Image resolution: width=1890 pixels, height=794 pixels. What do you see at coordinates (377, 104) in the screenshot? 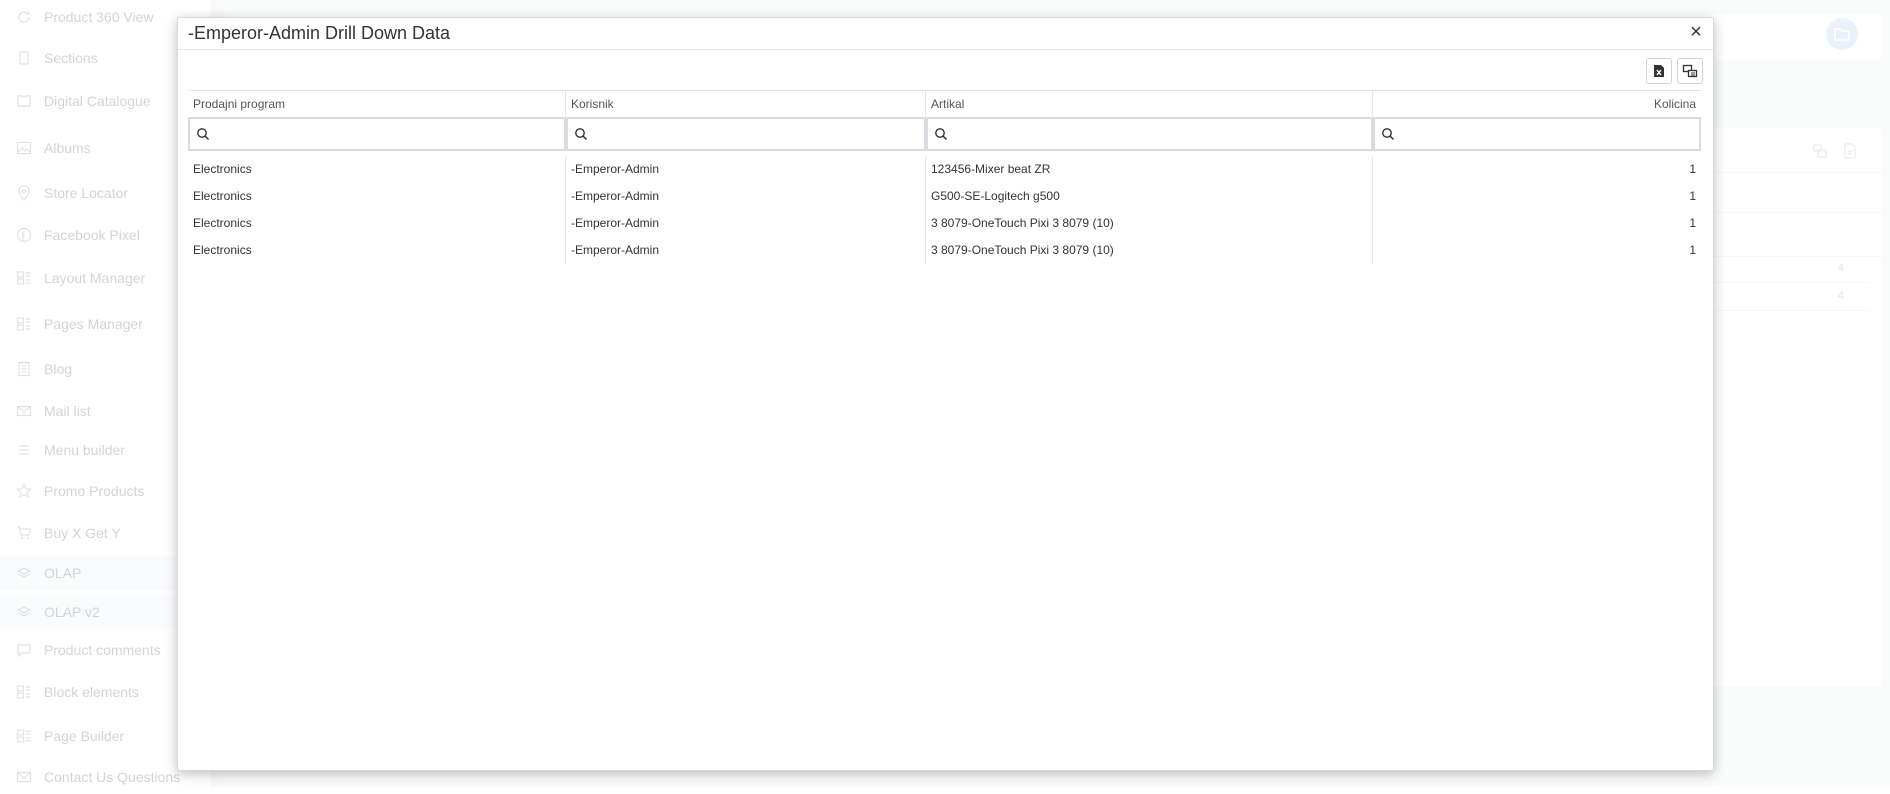
I see `column-header-program: Prodajni program` at bounding box center [377, 104].